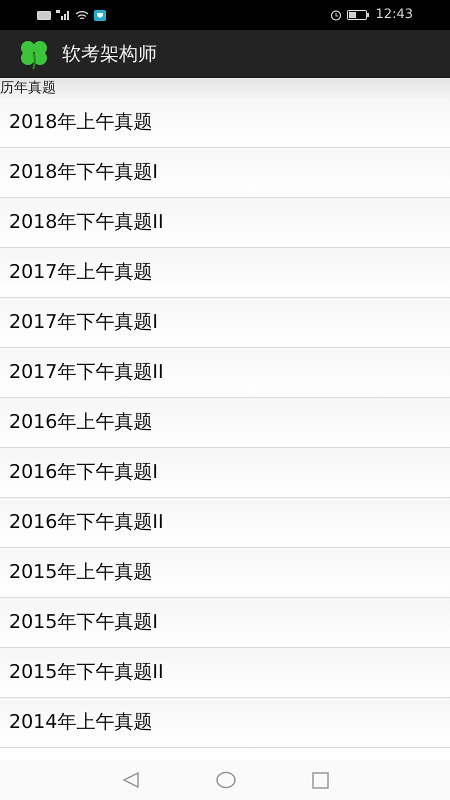 The image size is (450, 800). I want to click on section-header: 历年真题, so click(28, 88).